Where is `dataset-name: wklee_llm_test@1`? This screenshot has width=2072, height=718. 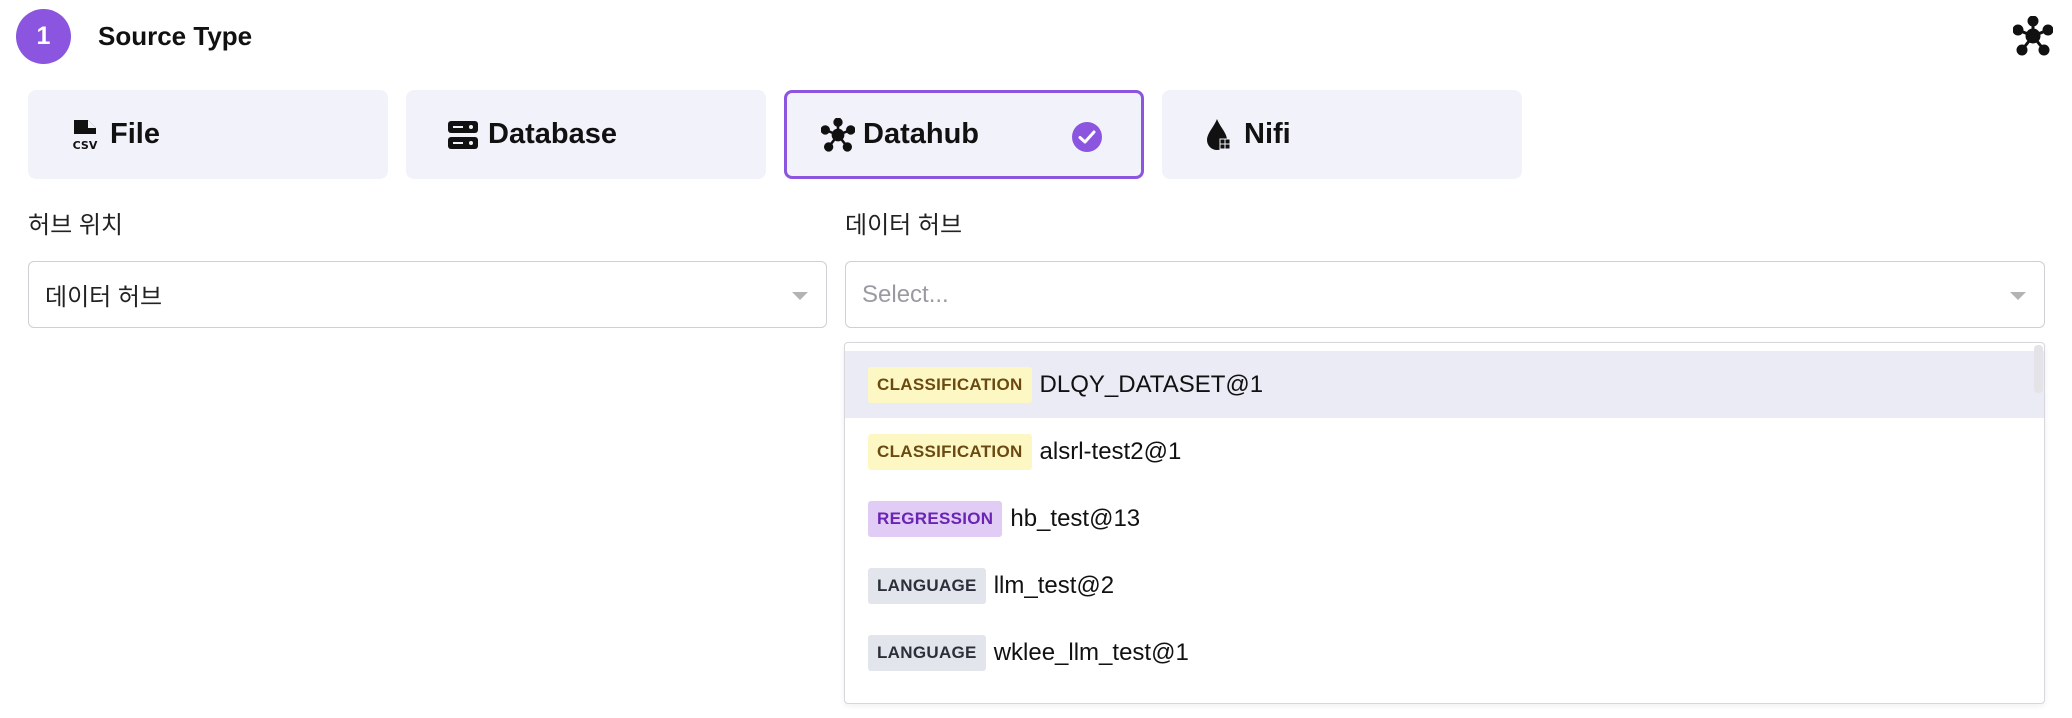 dataset-name: wklee_llm_test@1 is located at coordinates (1091, 652).